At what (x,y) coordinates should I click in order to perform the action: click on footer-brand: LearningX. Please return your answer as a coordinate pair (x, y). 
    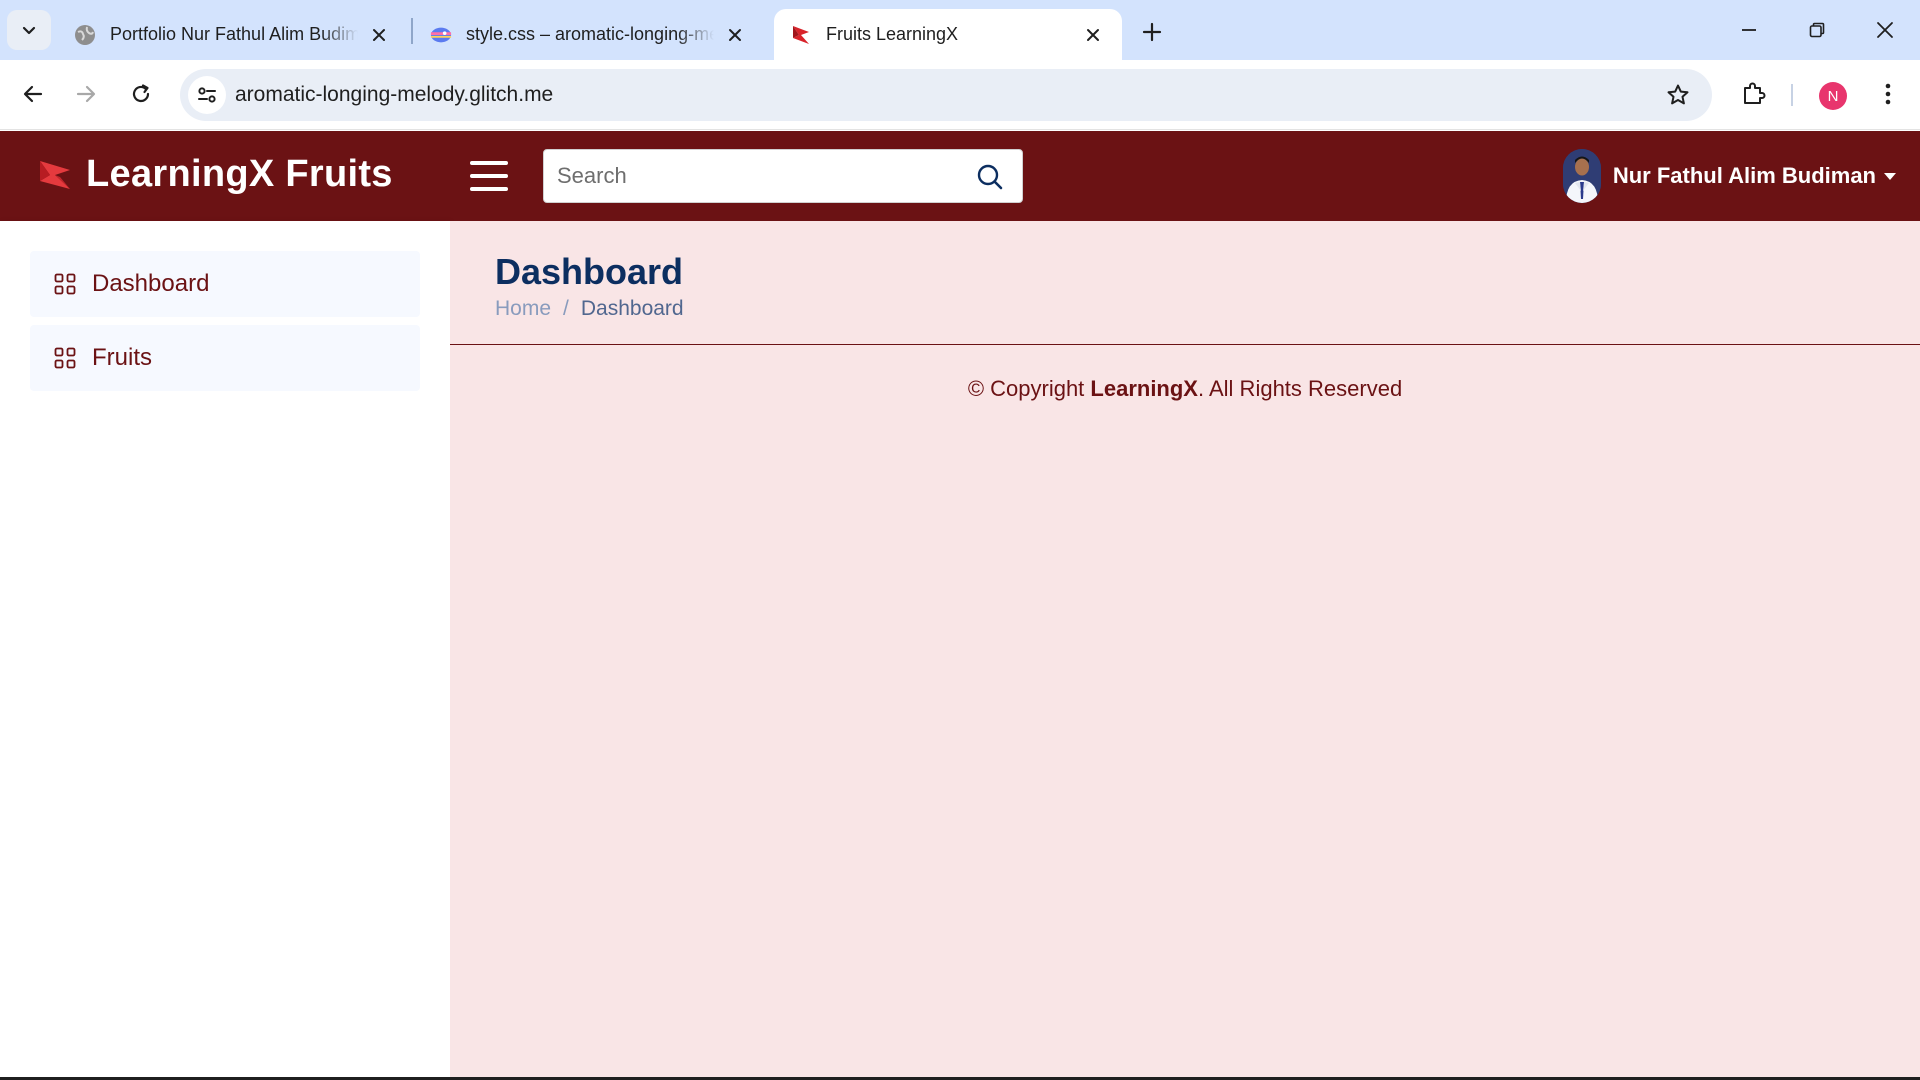
    Looking at the image, I should click on (1144, 388).